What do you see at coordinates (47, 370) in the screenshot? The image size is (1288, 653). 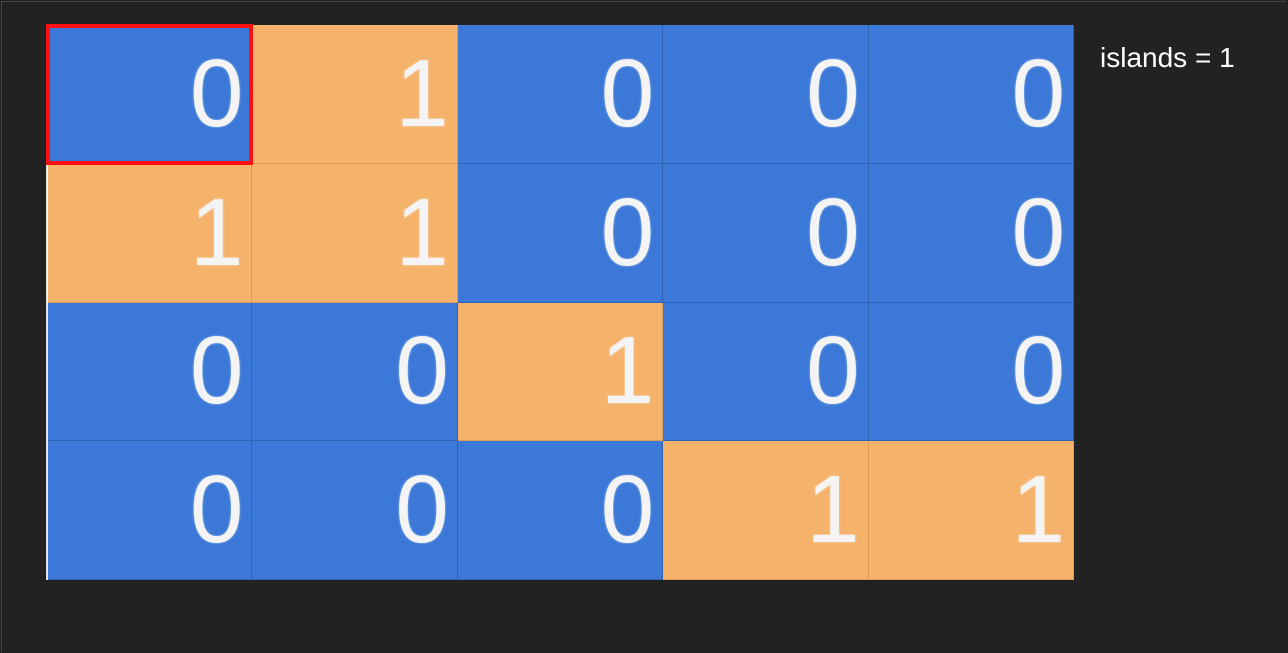 I see `grid-left-edge` at bounding box center [47, 370].